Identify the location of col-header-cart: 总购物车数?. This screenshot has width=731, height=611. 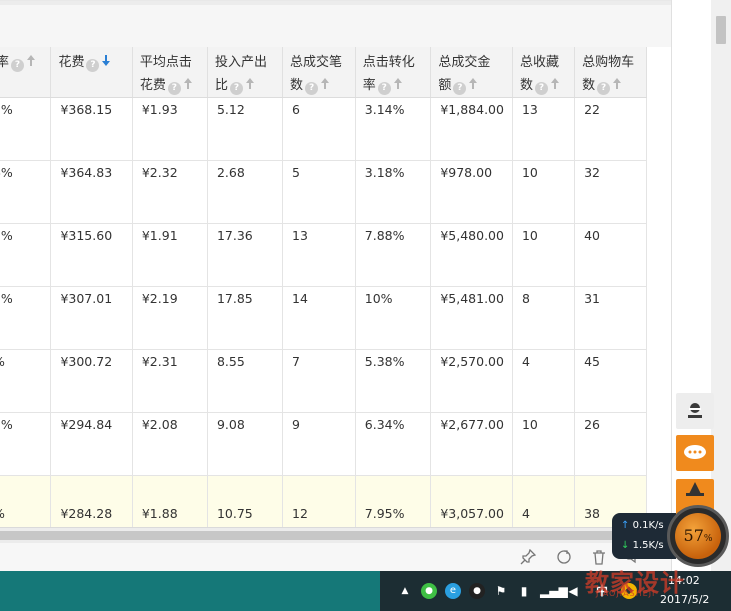
(610, 72).